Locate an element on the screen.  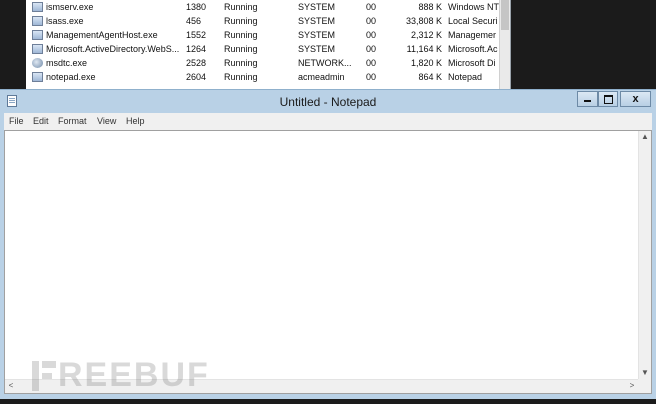
scroll-up-icon: ▲ is located at coordinates (645, 137).